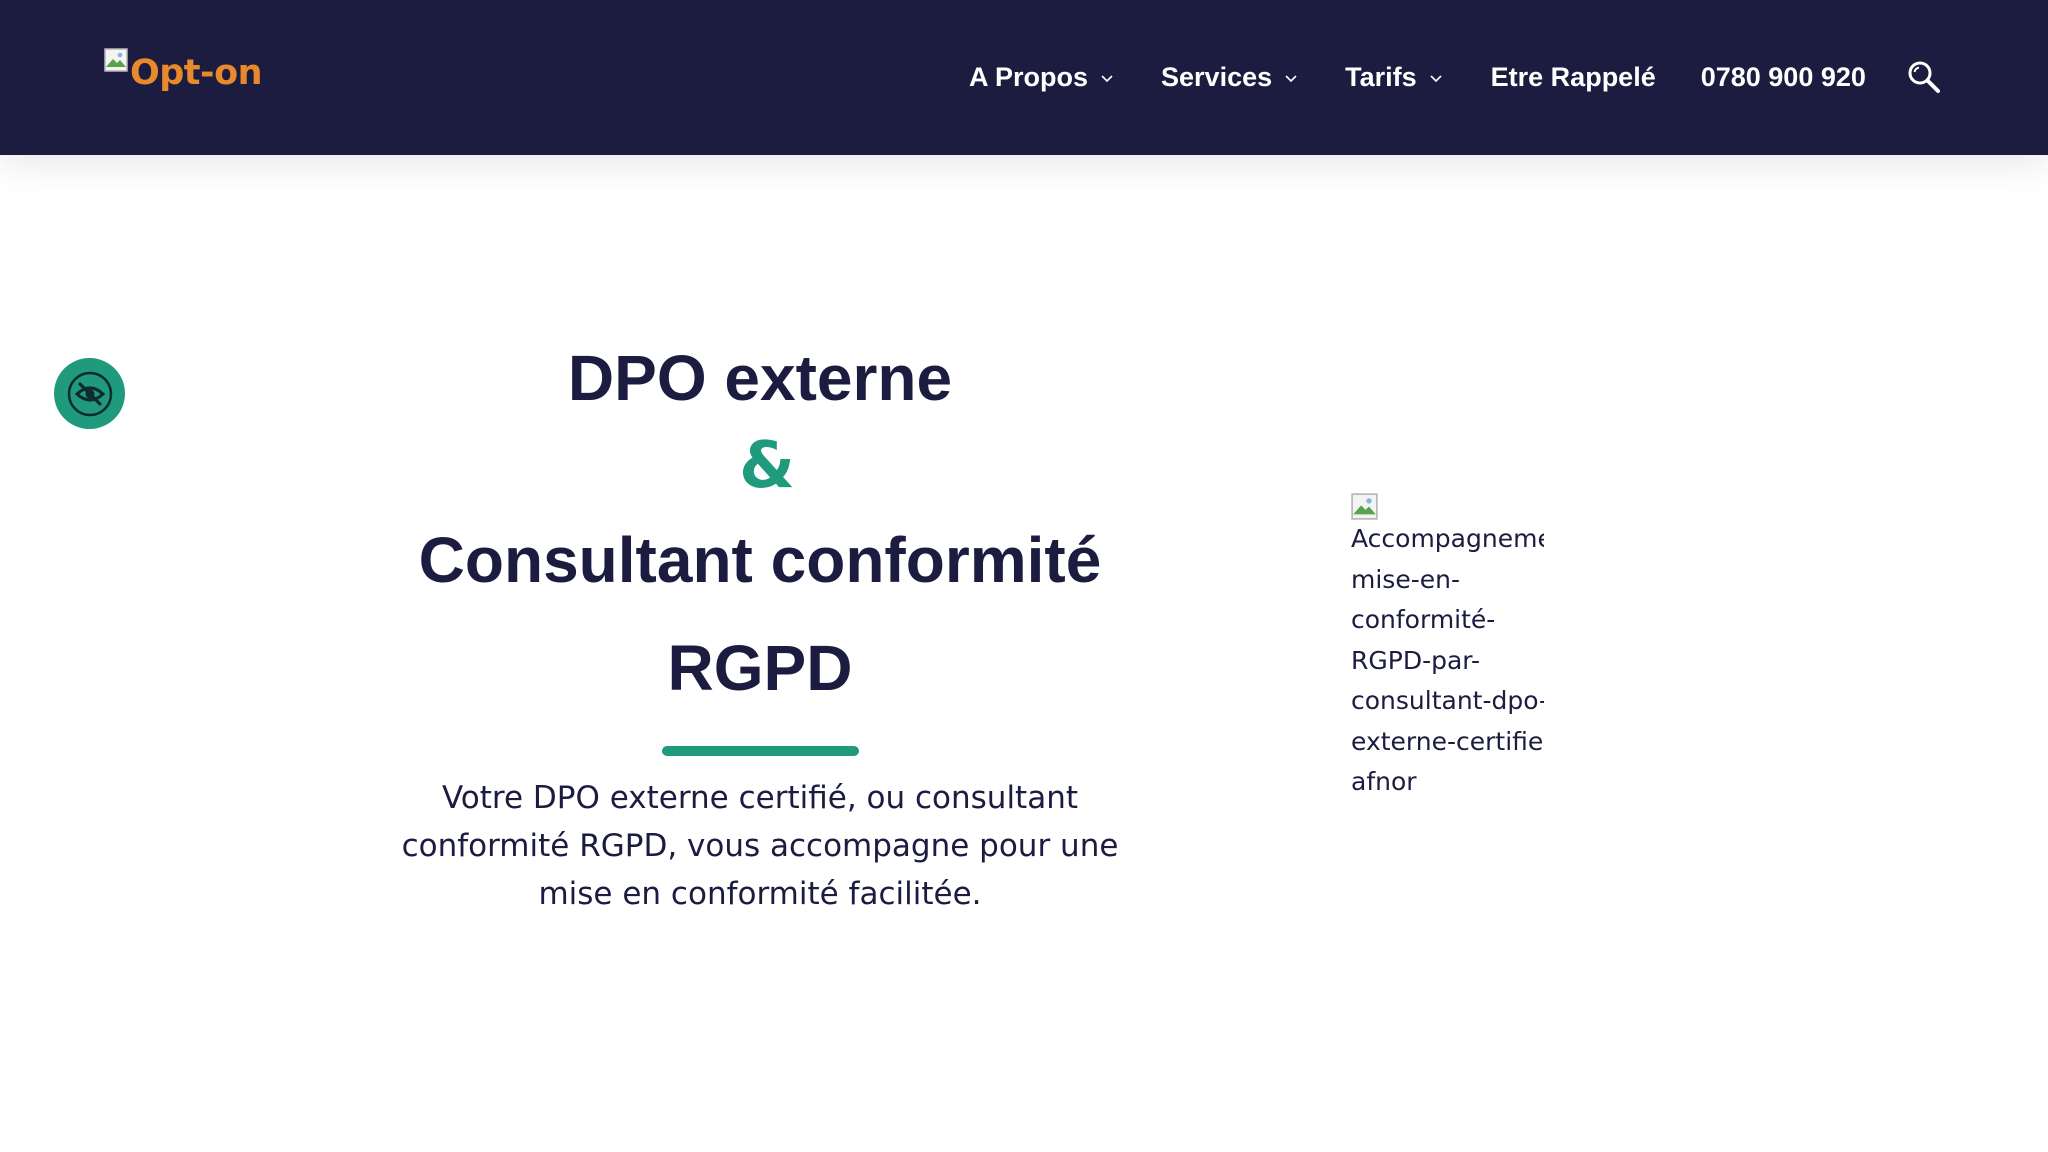 Image resolution: width=2048 pixels, height=1152 pixels. What do you see at coordinates (760, 378) in the screenshot?
I see `title-line-dpo-externe: DPO externe` at bounding box center [760, 378].